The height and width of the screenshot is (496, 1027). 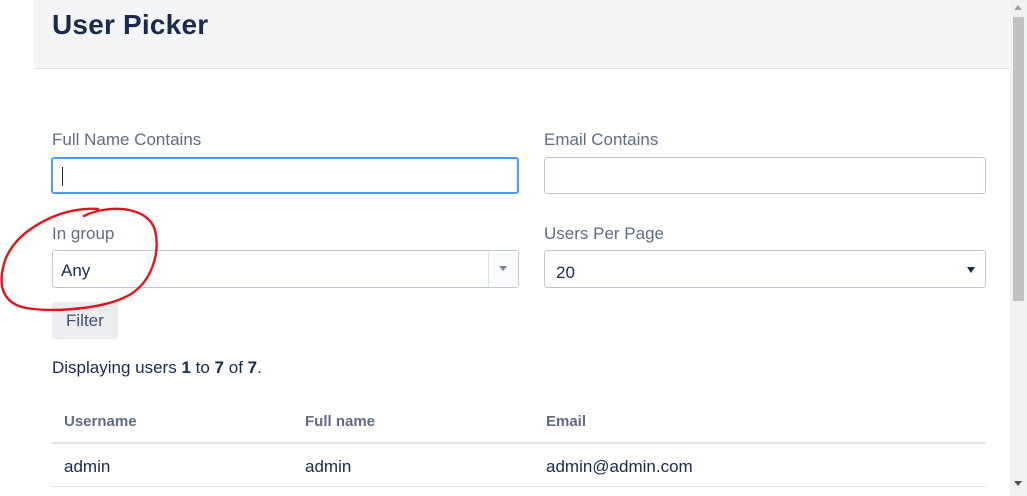 I want to click on column-header-email: Email, so click(x=566, y=421).